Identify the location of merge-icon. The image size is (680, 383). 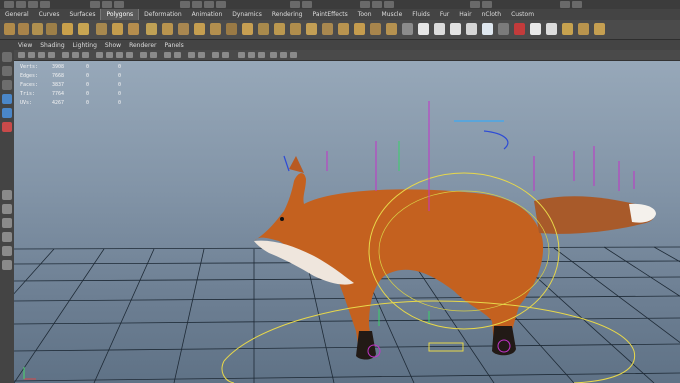
(391, 29).